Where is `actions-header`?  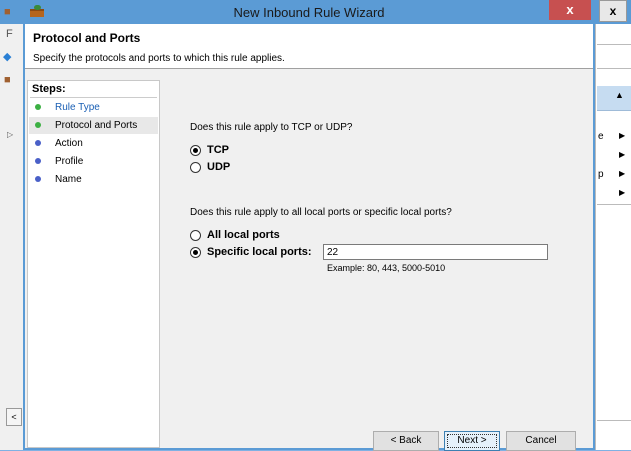
actions-header is located at coordinates (614, 98).